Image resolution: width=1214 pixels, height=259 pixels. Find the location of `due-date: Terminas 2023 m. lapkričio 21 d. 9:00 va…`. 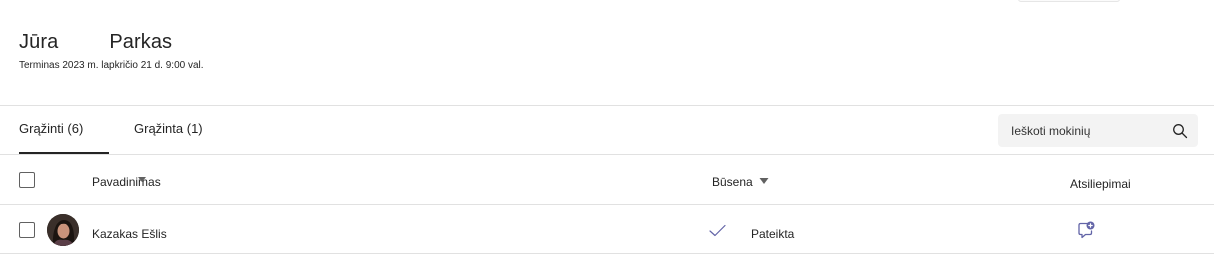

due-date: Terminas 2023 m. lapkričio 21 d. 9:00 va… is located at coordinates (111, 65).